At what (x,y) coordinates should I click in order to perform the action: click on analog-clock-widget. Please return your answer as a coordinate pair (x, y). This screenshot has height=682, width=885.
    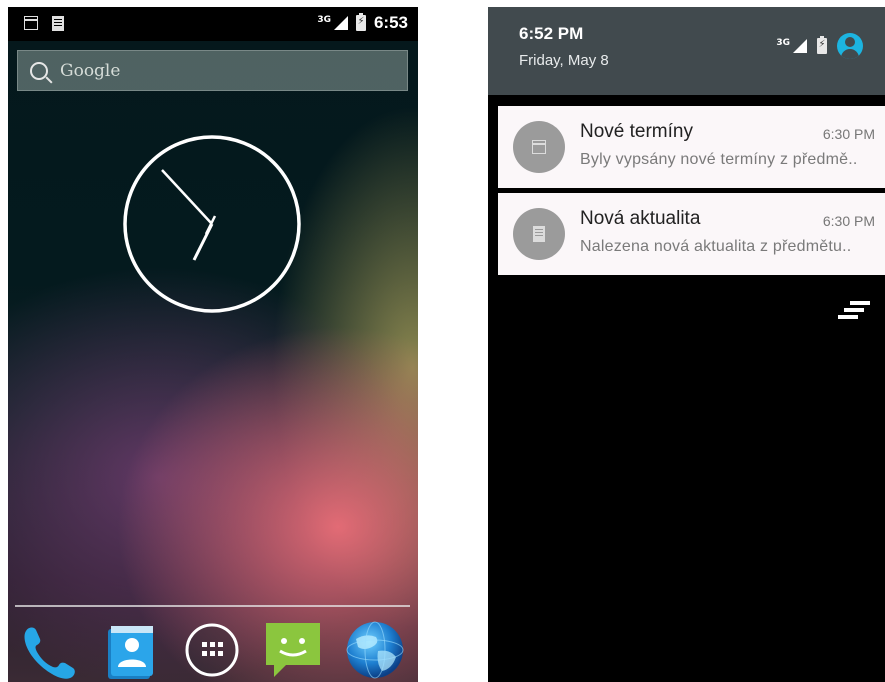
    Looking at the image, I should click on (212, 224).